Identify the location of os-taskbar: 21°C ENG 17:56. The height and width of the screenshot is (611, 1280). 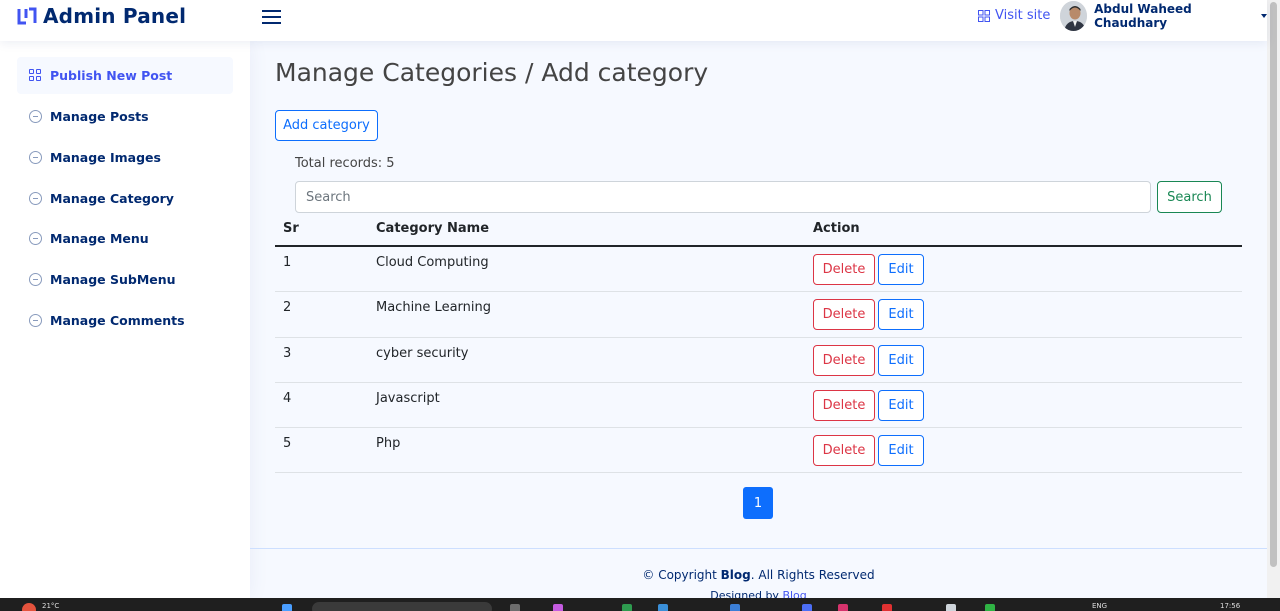
(640, 604).